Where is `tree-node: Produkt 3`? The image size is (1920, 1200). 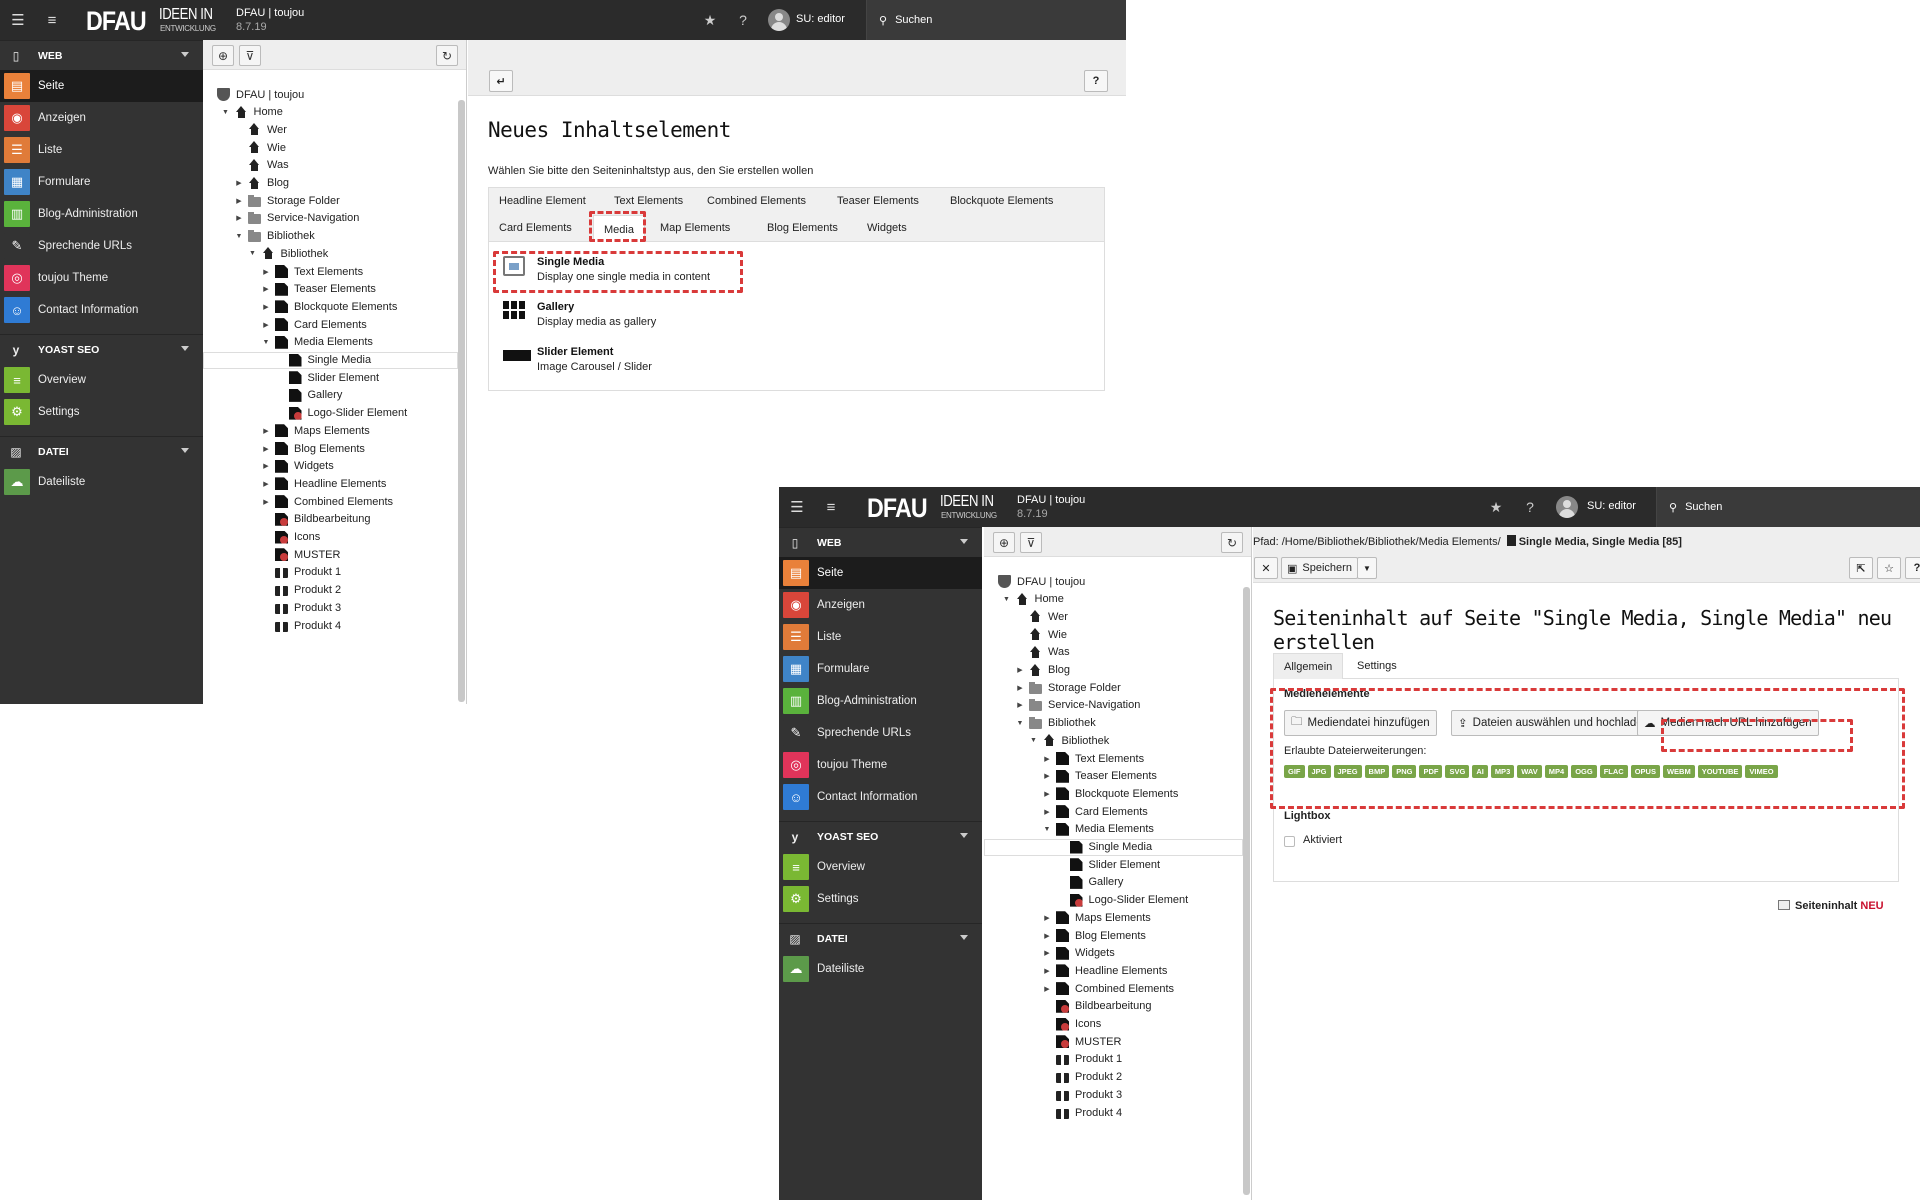 tree-node: Produkt 3 is located at coordinates (1089, 1094).